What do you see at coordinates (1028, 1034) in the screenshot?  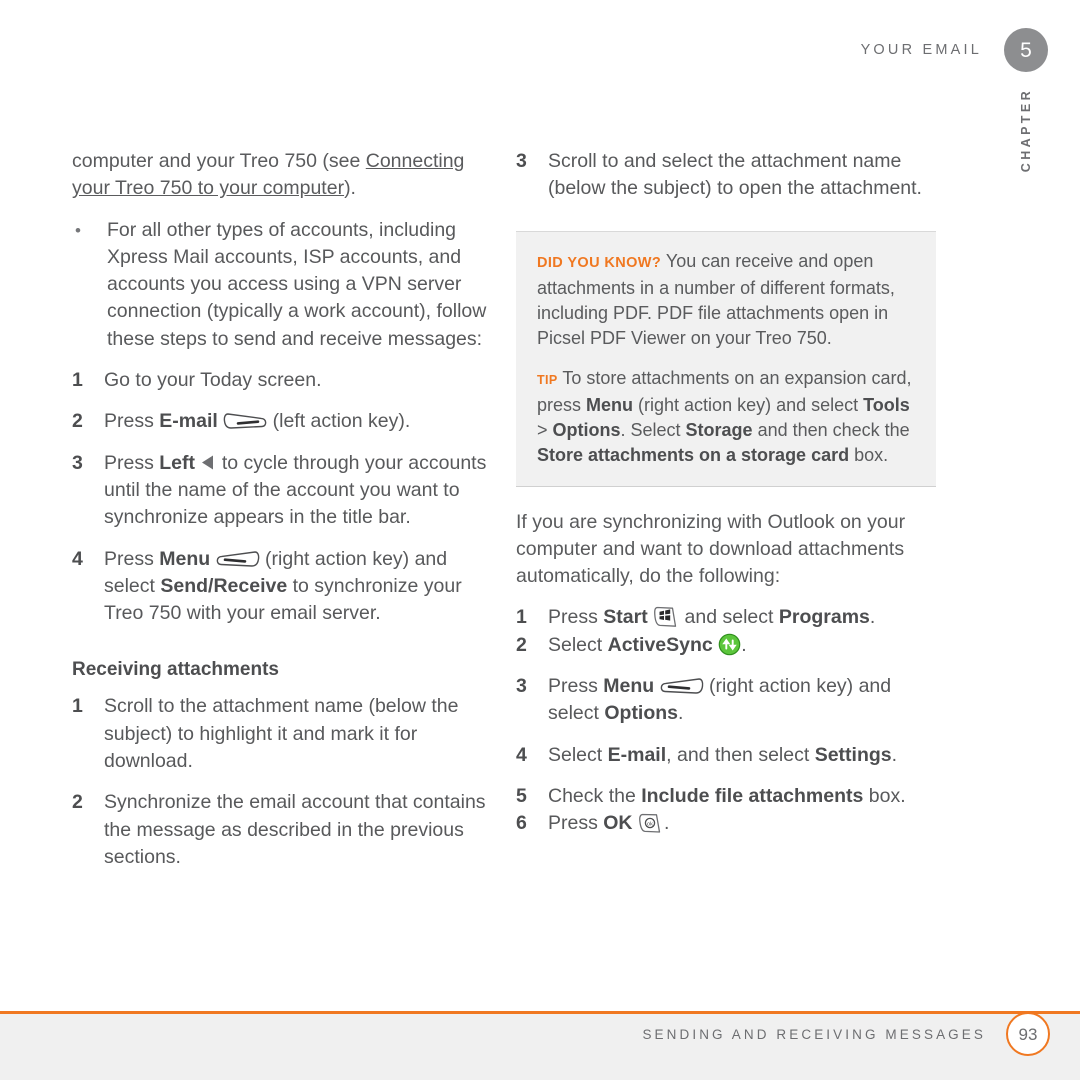 I see `page-number-badge: 93` at bounding box center [1028, 1034].